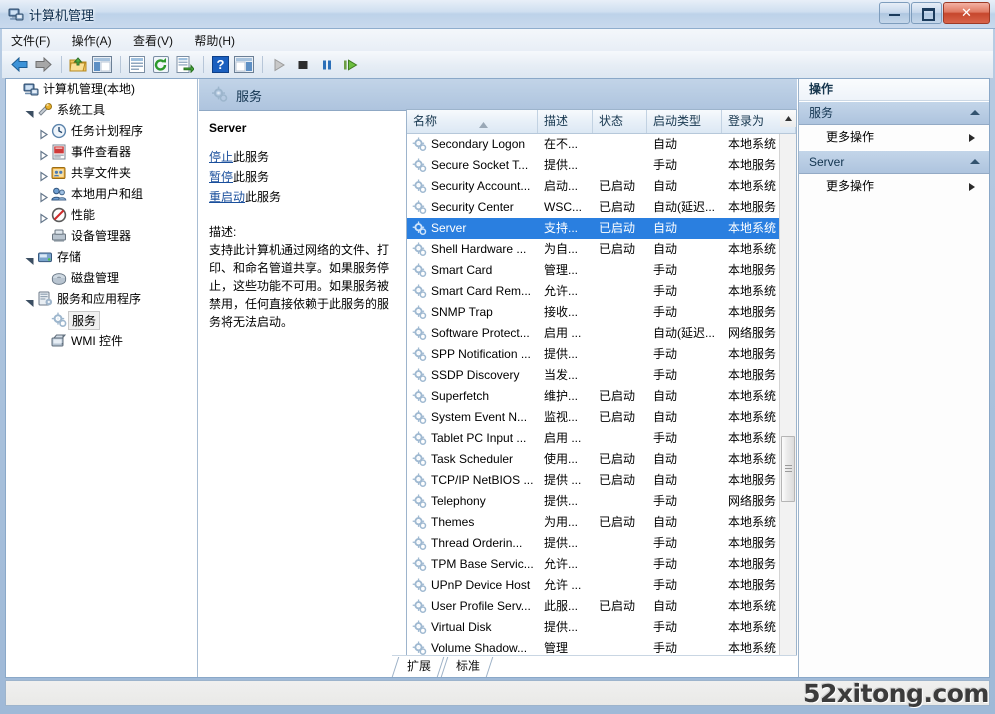  I want to click on column-header-2: 状态, so click(620, 121).